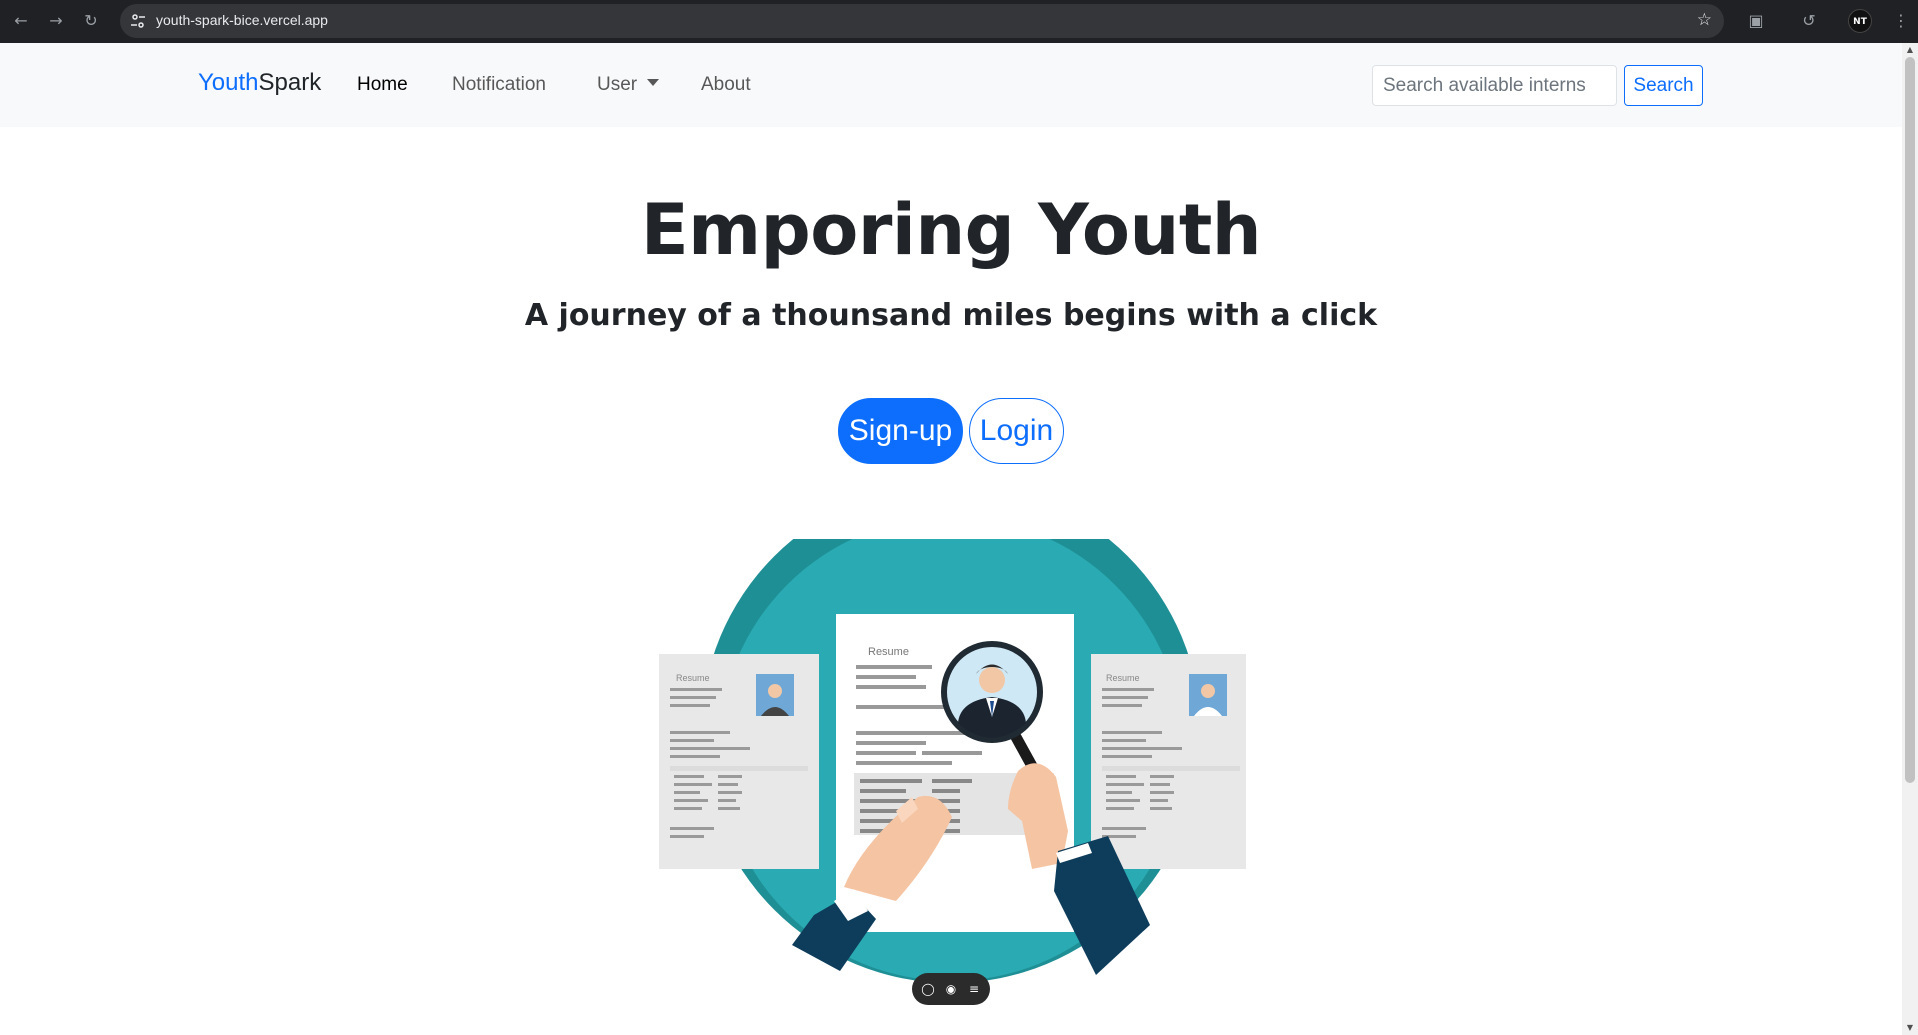  I want to click on floating-toolbar: ◯ ◉ ≡, so click(951, 989).